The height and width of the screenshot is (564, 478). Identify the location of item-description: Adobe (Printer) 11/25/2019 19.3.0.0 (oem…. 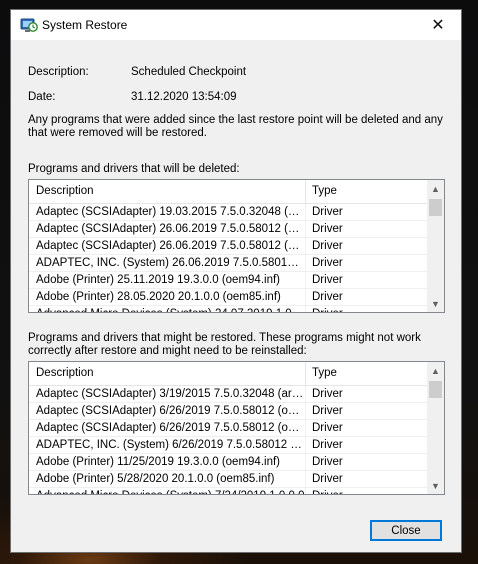
(167, 462).